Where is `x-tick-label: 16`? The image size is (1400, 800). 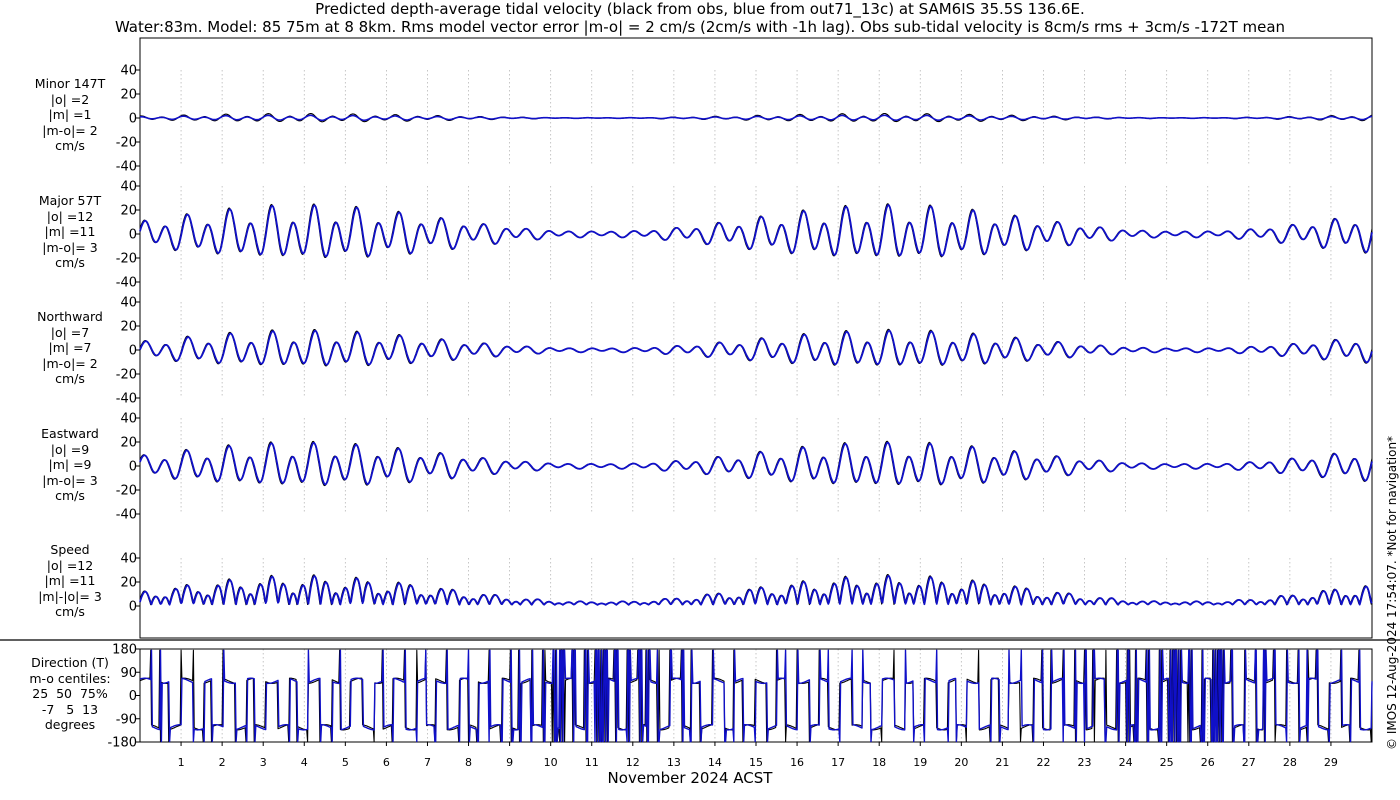 x-tick-label: 16 is located at coordinates (797, 762).